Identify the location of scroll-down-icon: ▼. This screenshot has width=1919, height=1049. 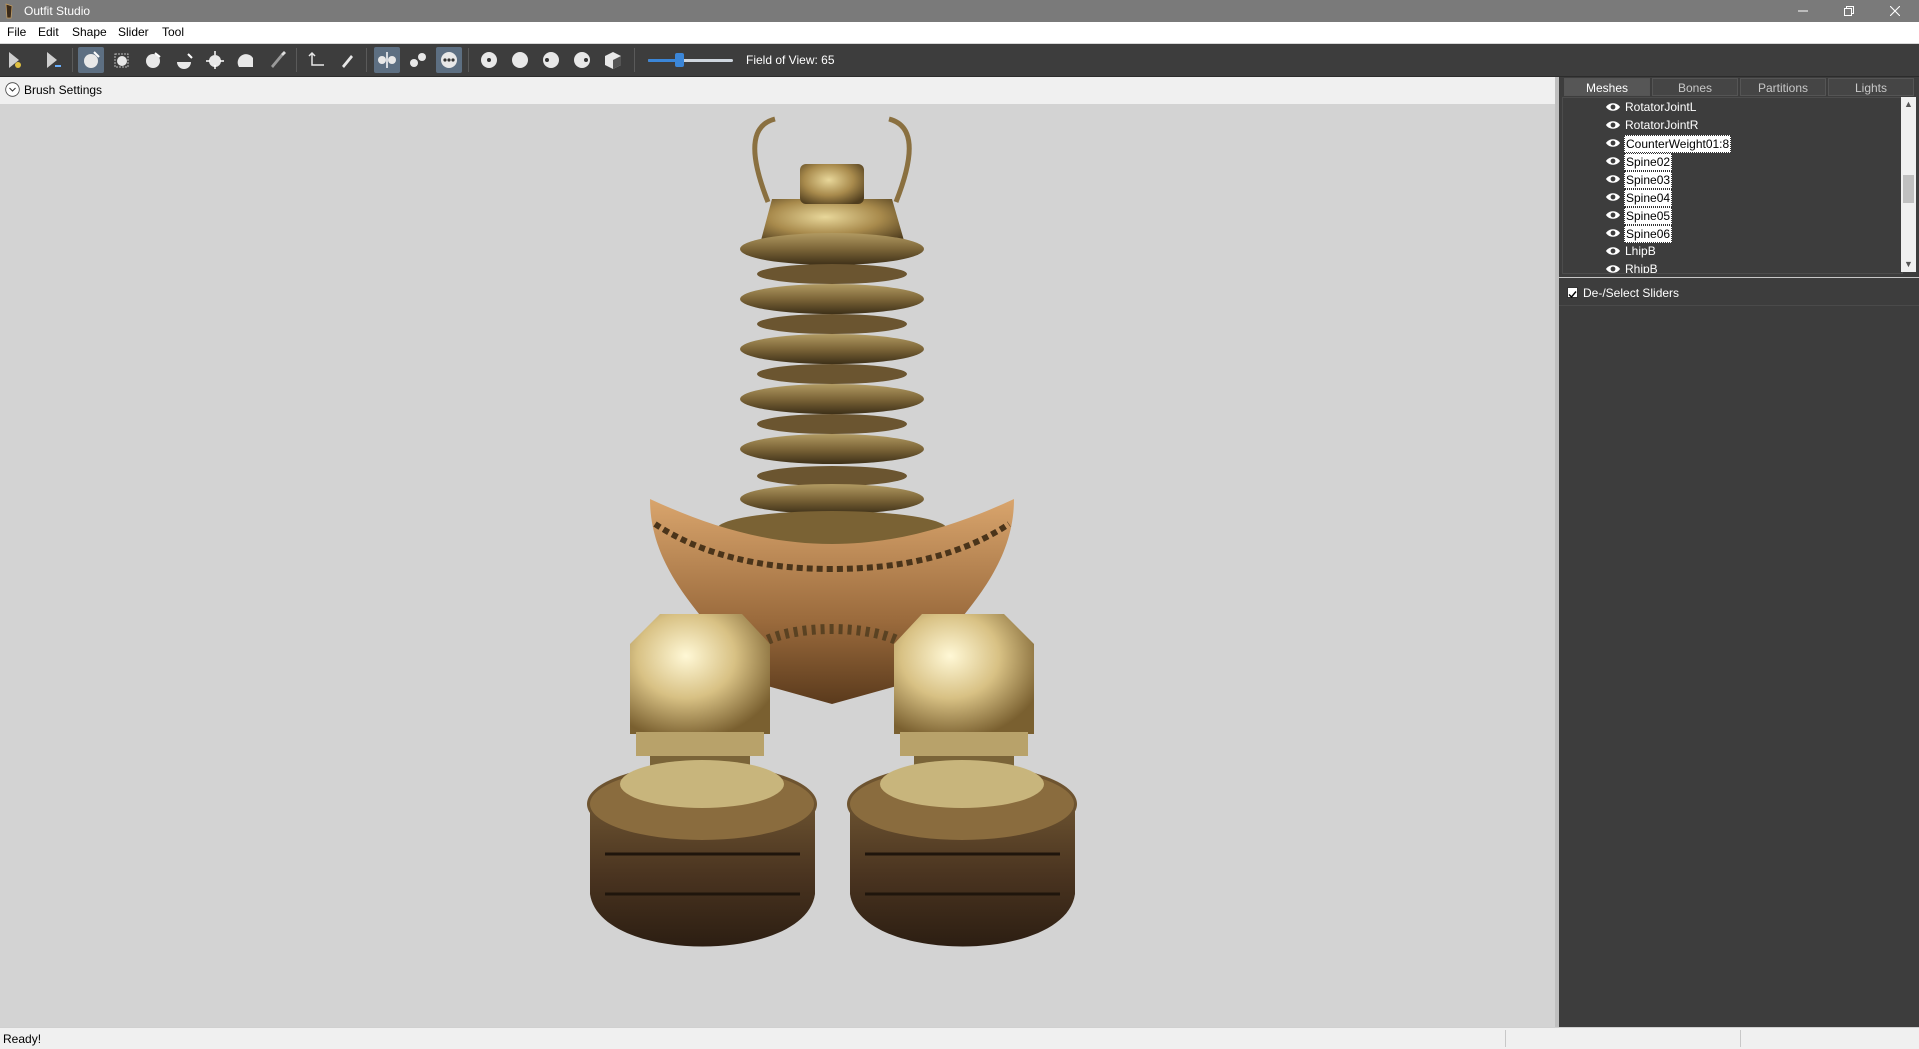
(1908, 264).